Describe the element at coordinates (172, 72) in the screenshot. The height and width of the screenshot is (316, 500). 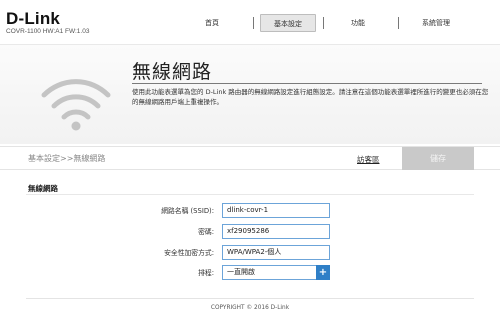
I see `page-title: 無線網路` at that location.